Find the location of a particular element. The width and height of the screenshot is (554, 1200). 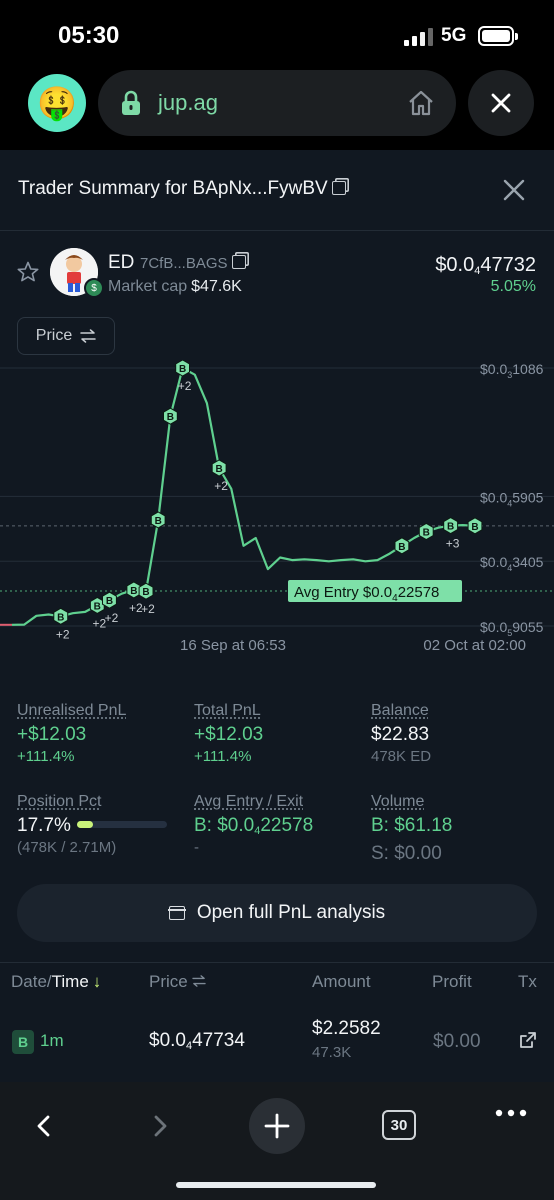

stat-volume-sell: S: $0.00 is located at coordinates (406, 853).